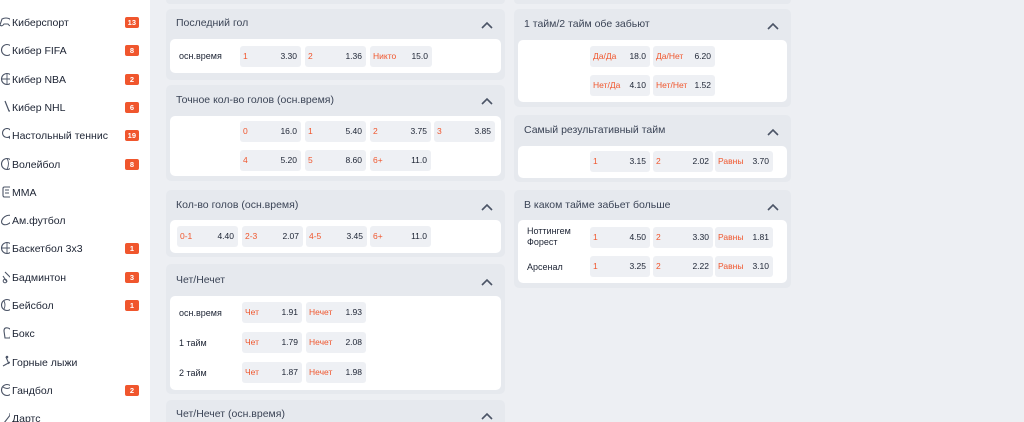  I want to click on sidebar-item: MMA, so click(75, 193).